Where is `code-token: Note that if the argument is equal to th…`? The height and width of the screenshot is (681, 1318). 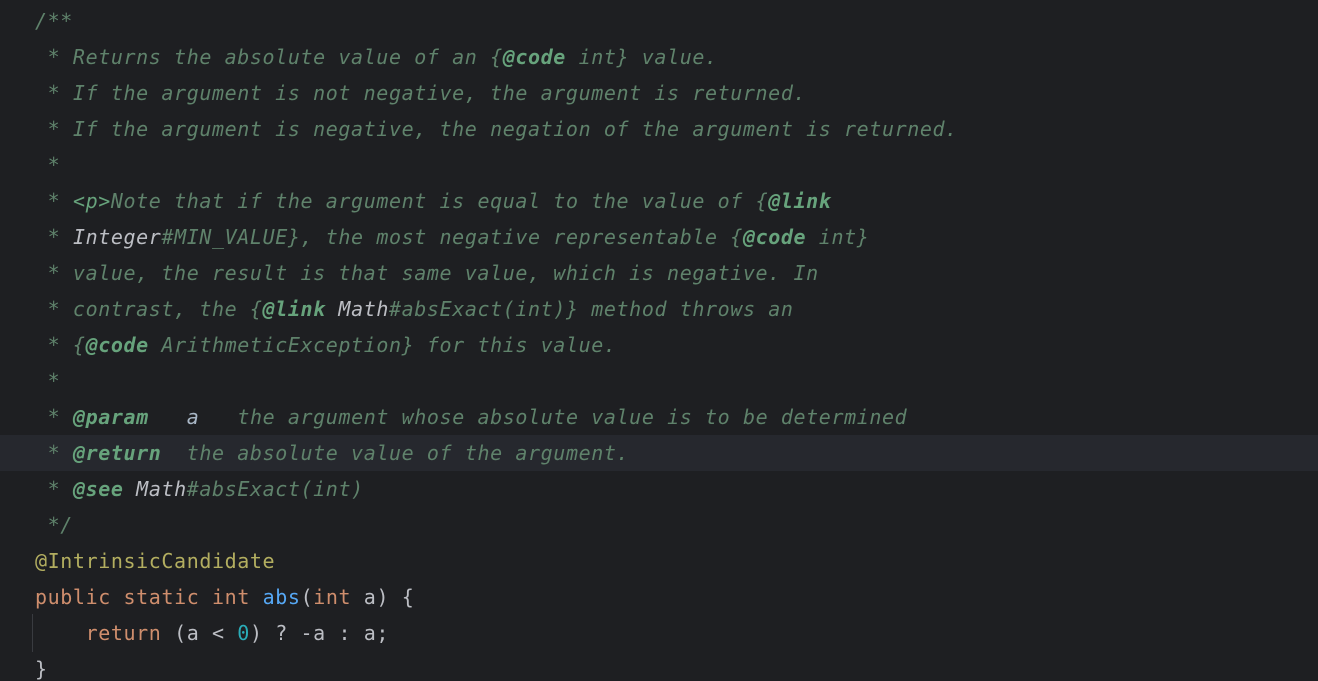
code-token: Note that if the argument is equal to th… is located at coordinates (439, 201).